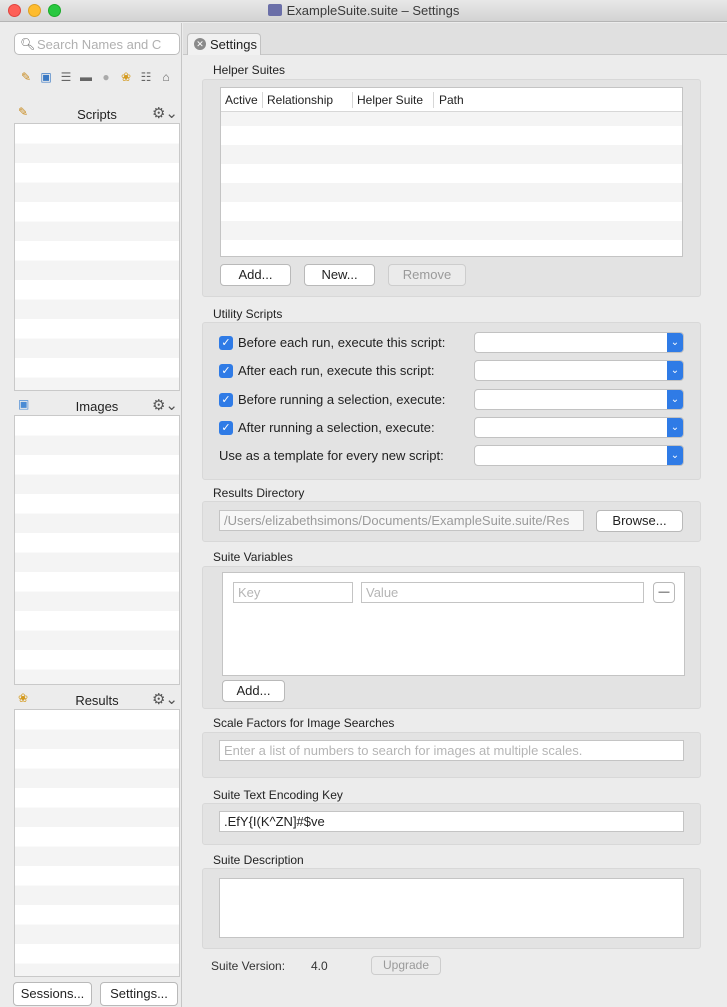 The width and height of the screenshot is (727, 1007). What do you see at coordinates (226, 371) in the screenshot?
I see `after-run-checkbox: ✓` at bounding box center [226, 371].